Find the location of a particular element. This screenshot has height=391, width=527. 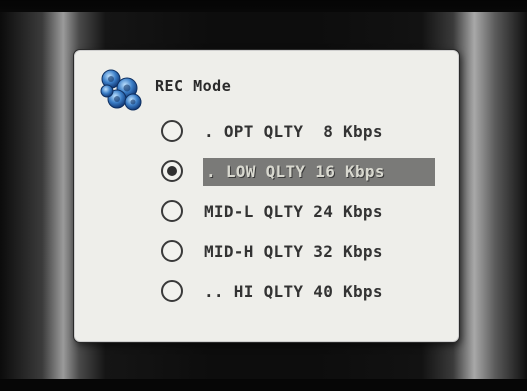

option-mid-h-qlty-32kbps: MID-H QLTY 32 Kbps is located at coordinates (306, 252).